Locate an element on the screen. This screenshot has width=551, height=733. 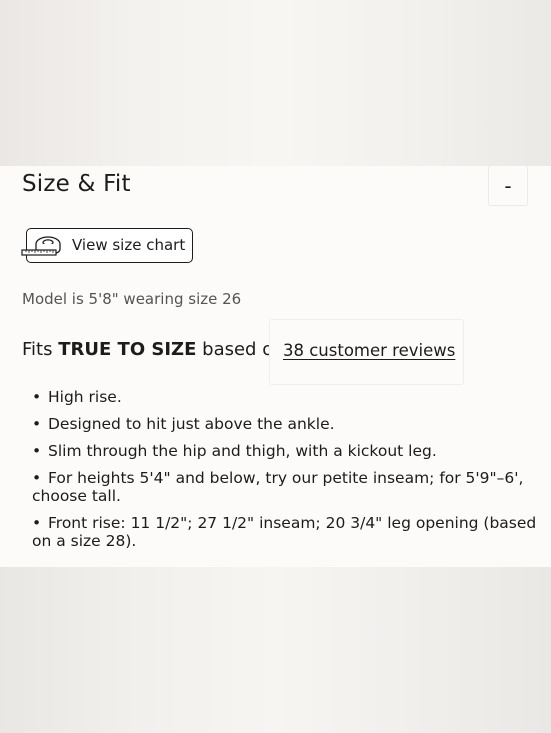
fit-prefix: Fits is located at coordinates (37, 349).